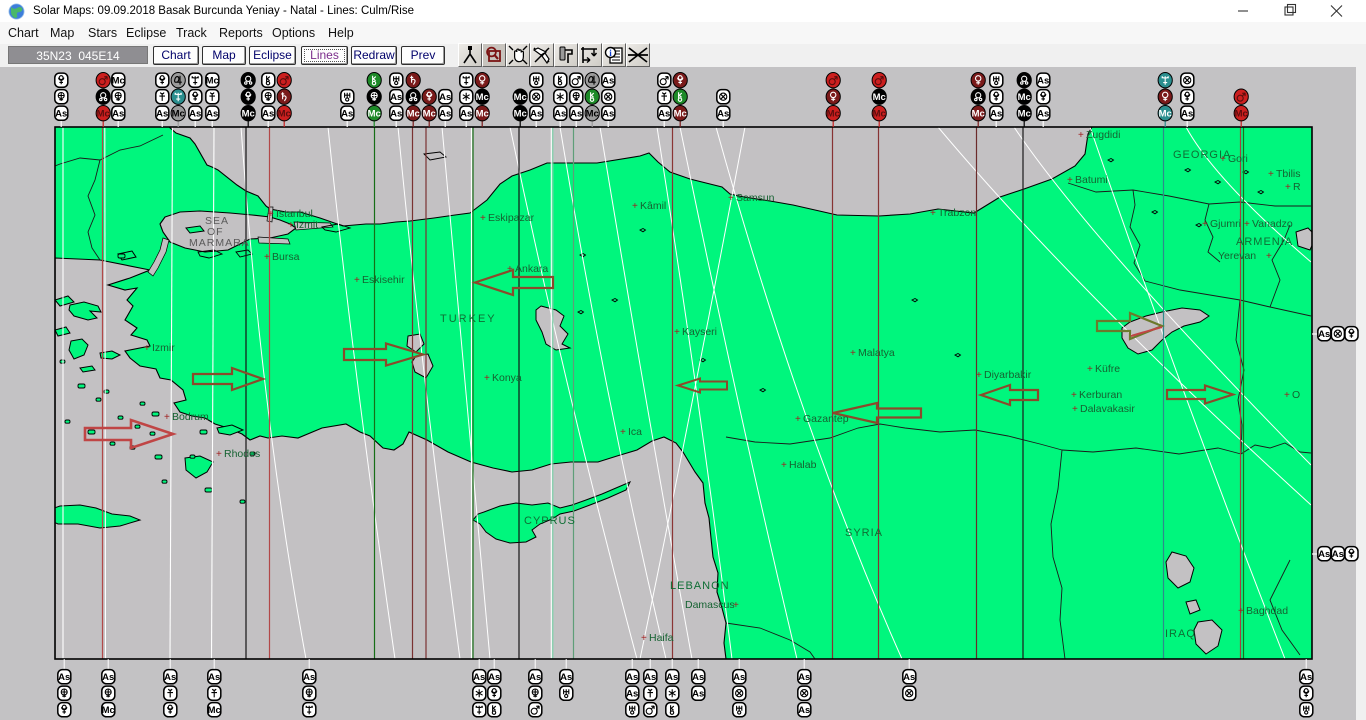 This screenshot has width=1366, height=720. Describe the element at coordinates (710, 605) in the screenshot. I see `svg-text: Damascus` at that location.